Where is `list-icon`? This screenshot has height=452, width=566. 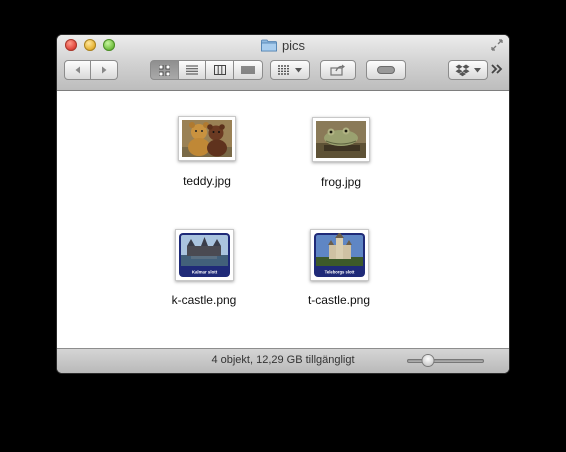 list-icon is located at coordinates (192, 70).